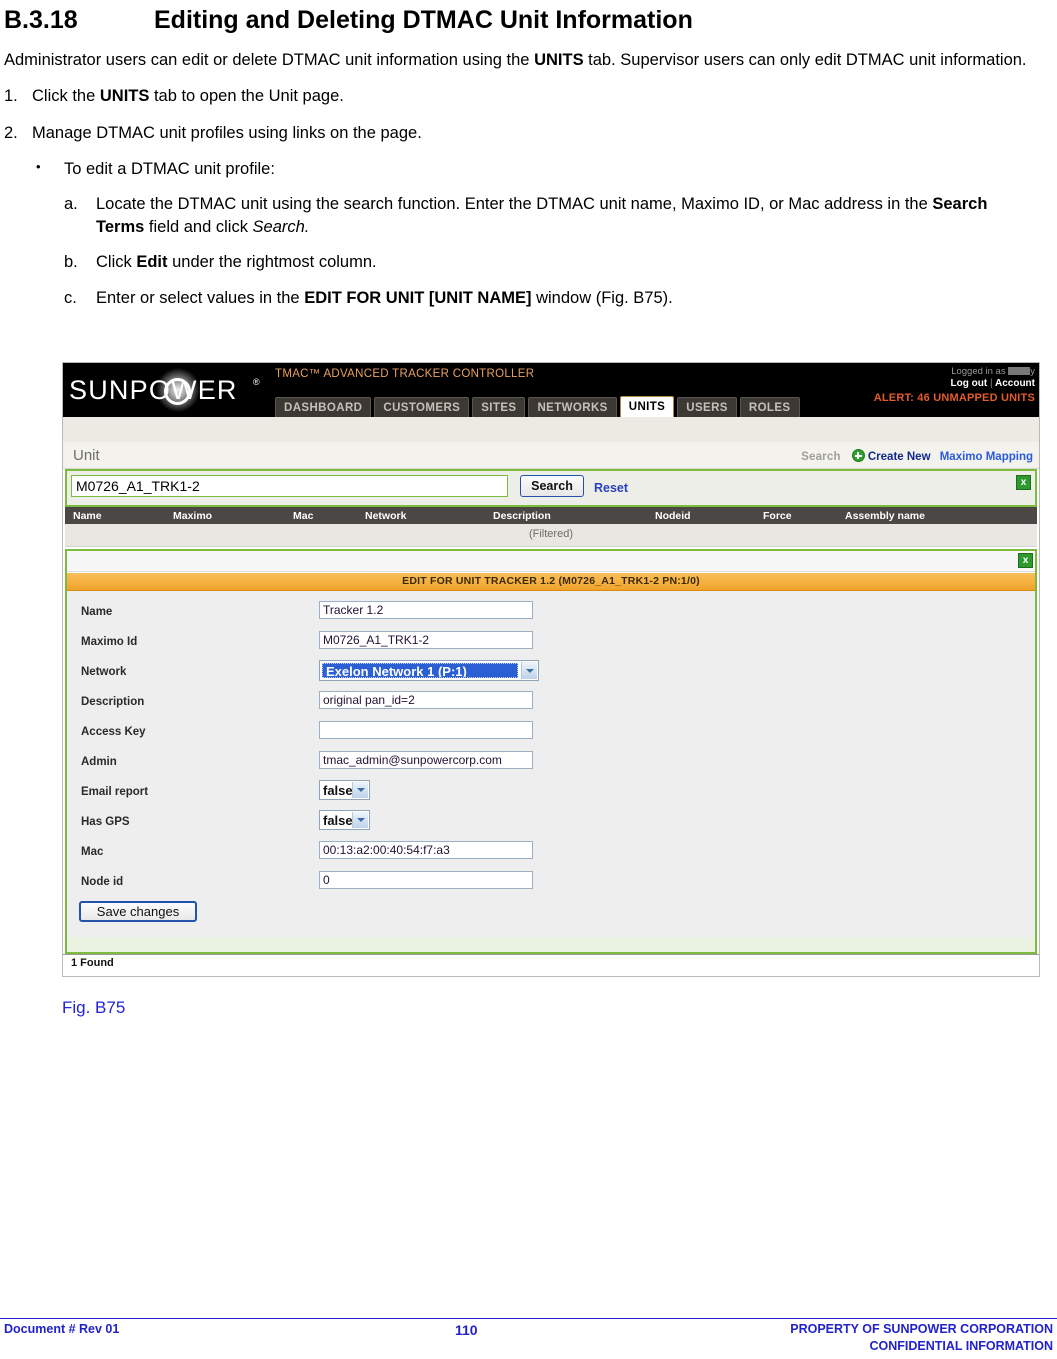 The height and width of the screenshot is (1359, 1057). Describe the element at coordinates (986, 457) in the screenshot. I see `maximo-mapping-link: Maximo Mapping` at that location.